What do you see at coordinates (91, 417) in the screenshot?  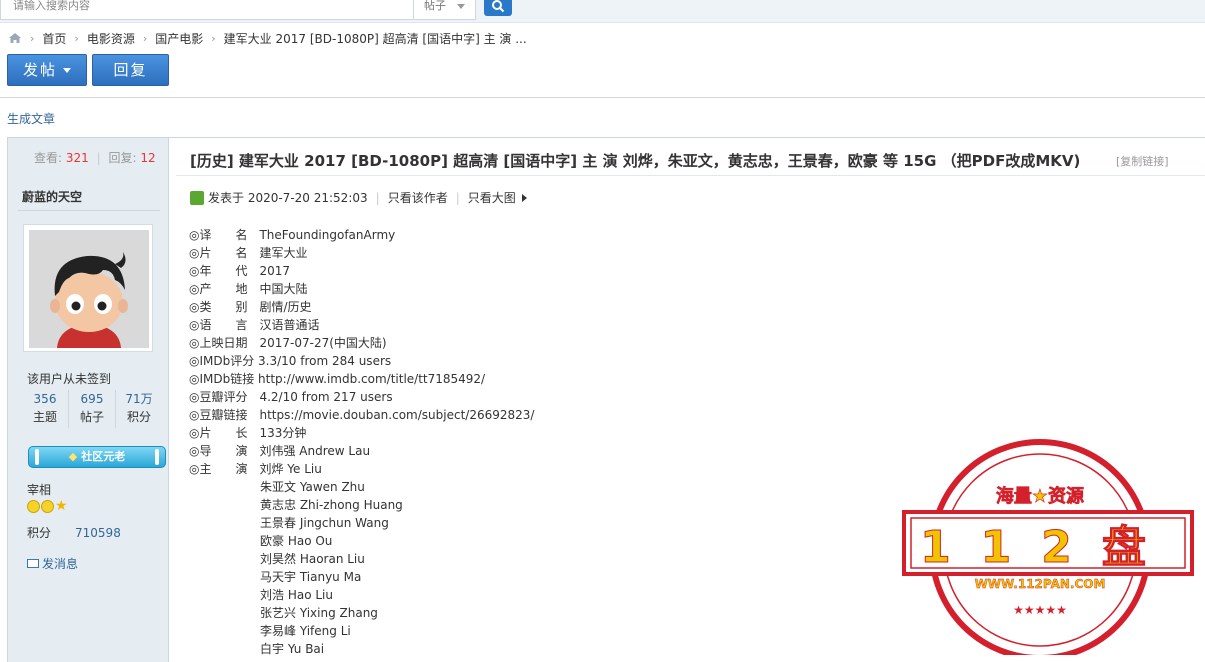 I see `user-stat-label: 帖子` at bounding box center [91, 417].